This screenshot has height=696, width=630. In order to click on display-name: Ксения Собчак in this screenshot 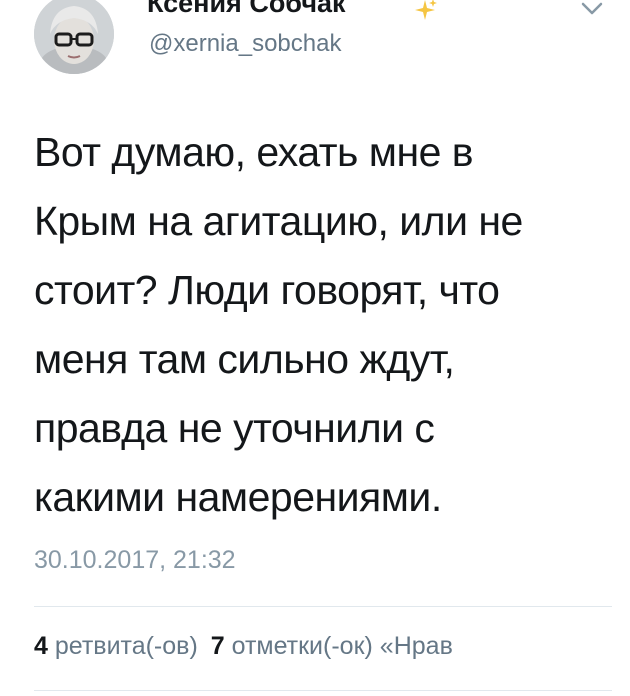, I will do `click(246, 9)`.